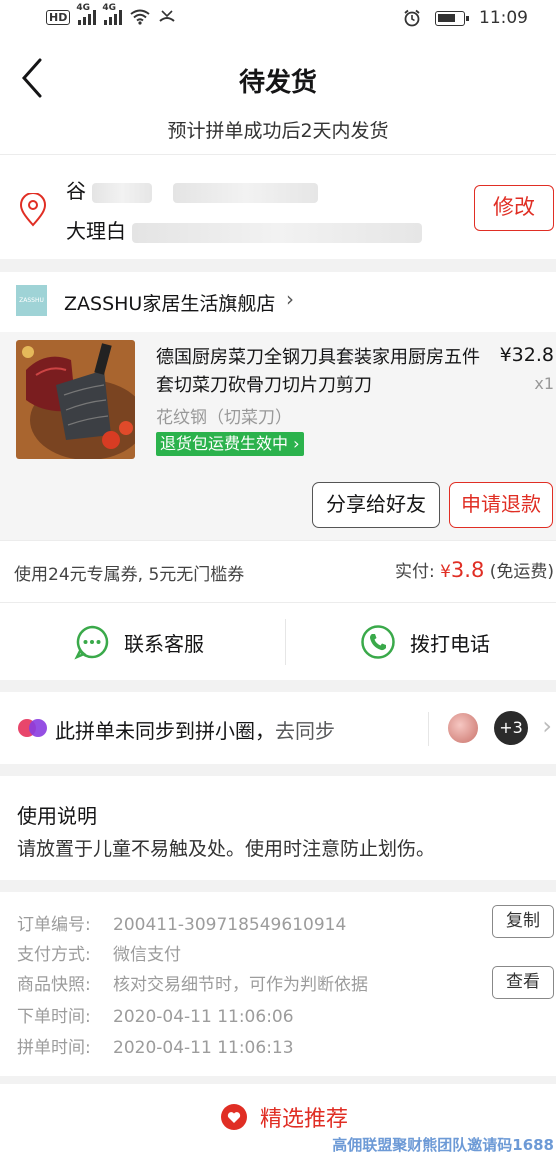  Describe the element at coordinates (378, 642) in the screenshot. I see `phone-icon` at that location.